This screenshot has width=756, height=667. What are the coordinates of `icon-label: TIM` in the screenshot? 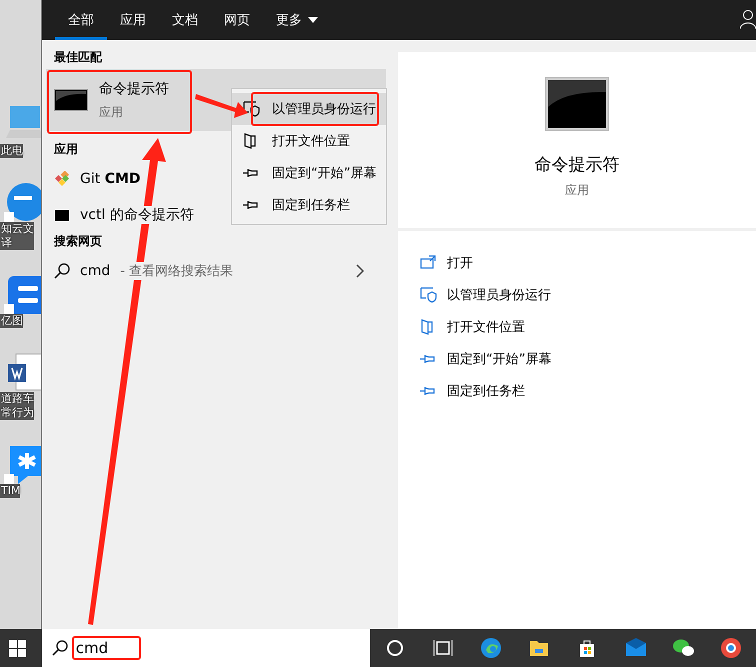 It's located at (10, 491).